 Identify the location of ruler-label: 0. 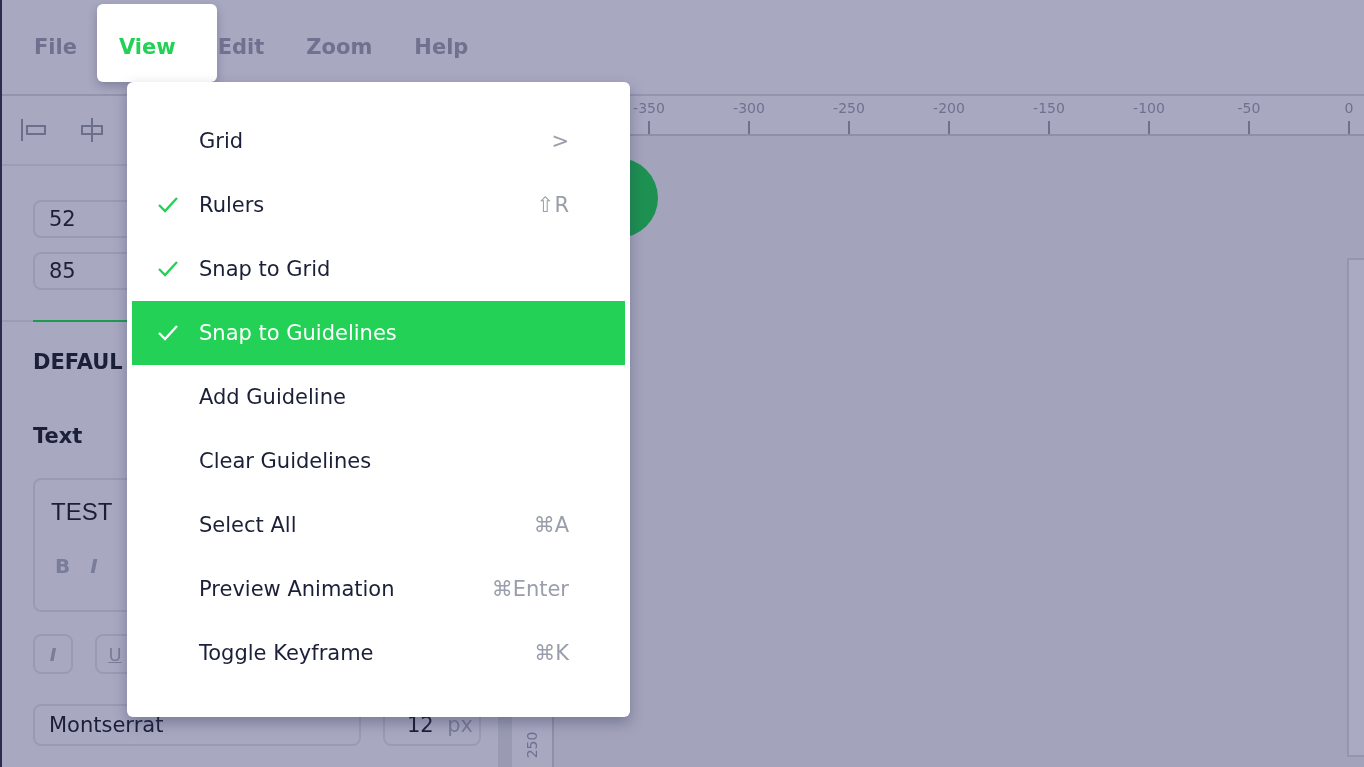
(1349, 108).